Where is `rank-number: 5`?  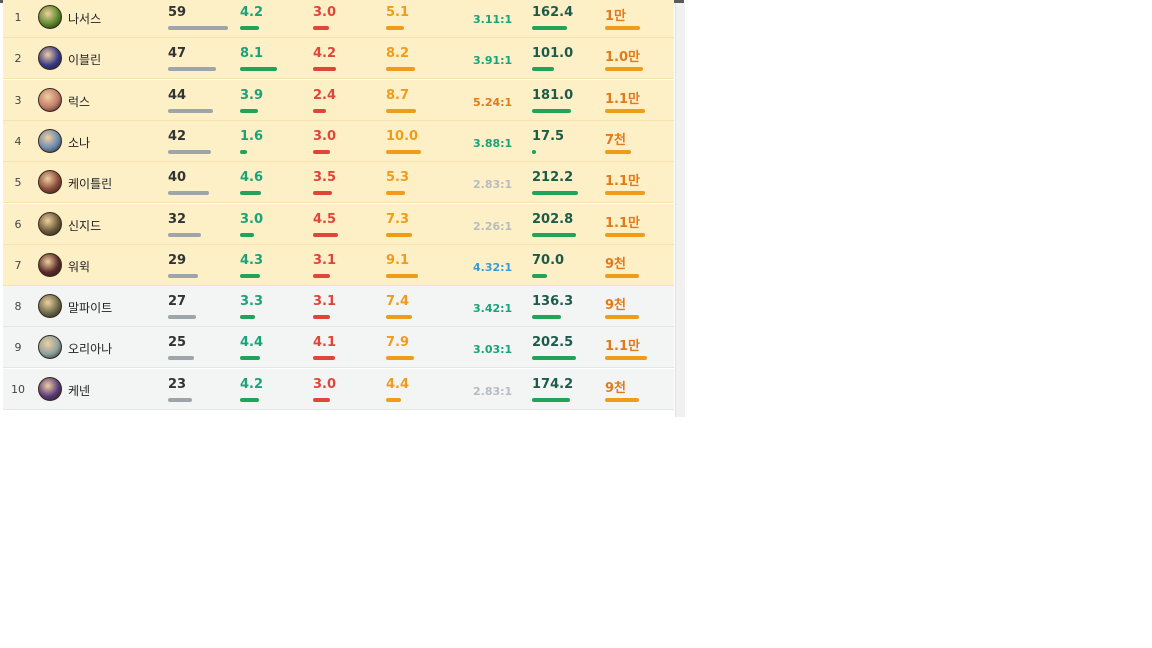
rank-number: 5 is located at coordinates (18, 183).